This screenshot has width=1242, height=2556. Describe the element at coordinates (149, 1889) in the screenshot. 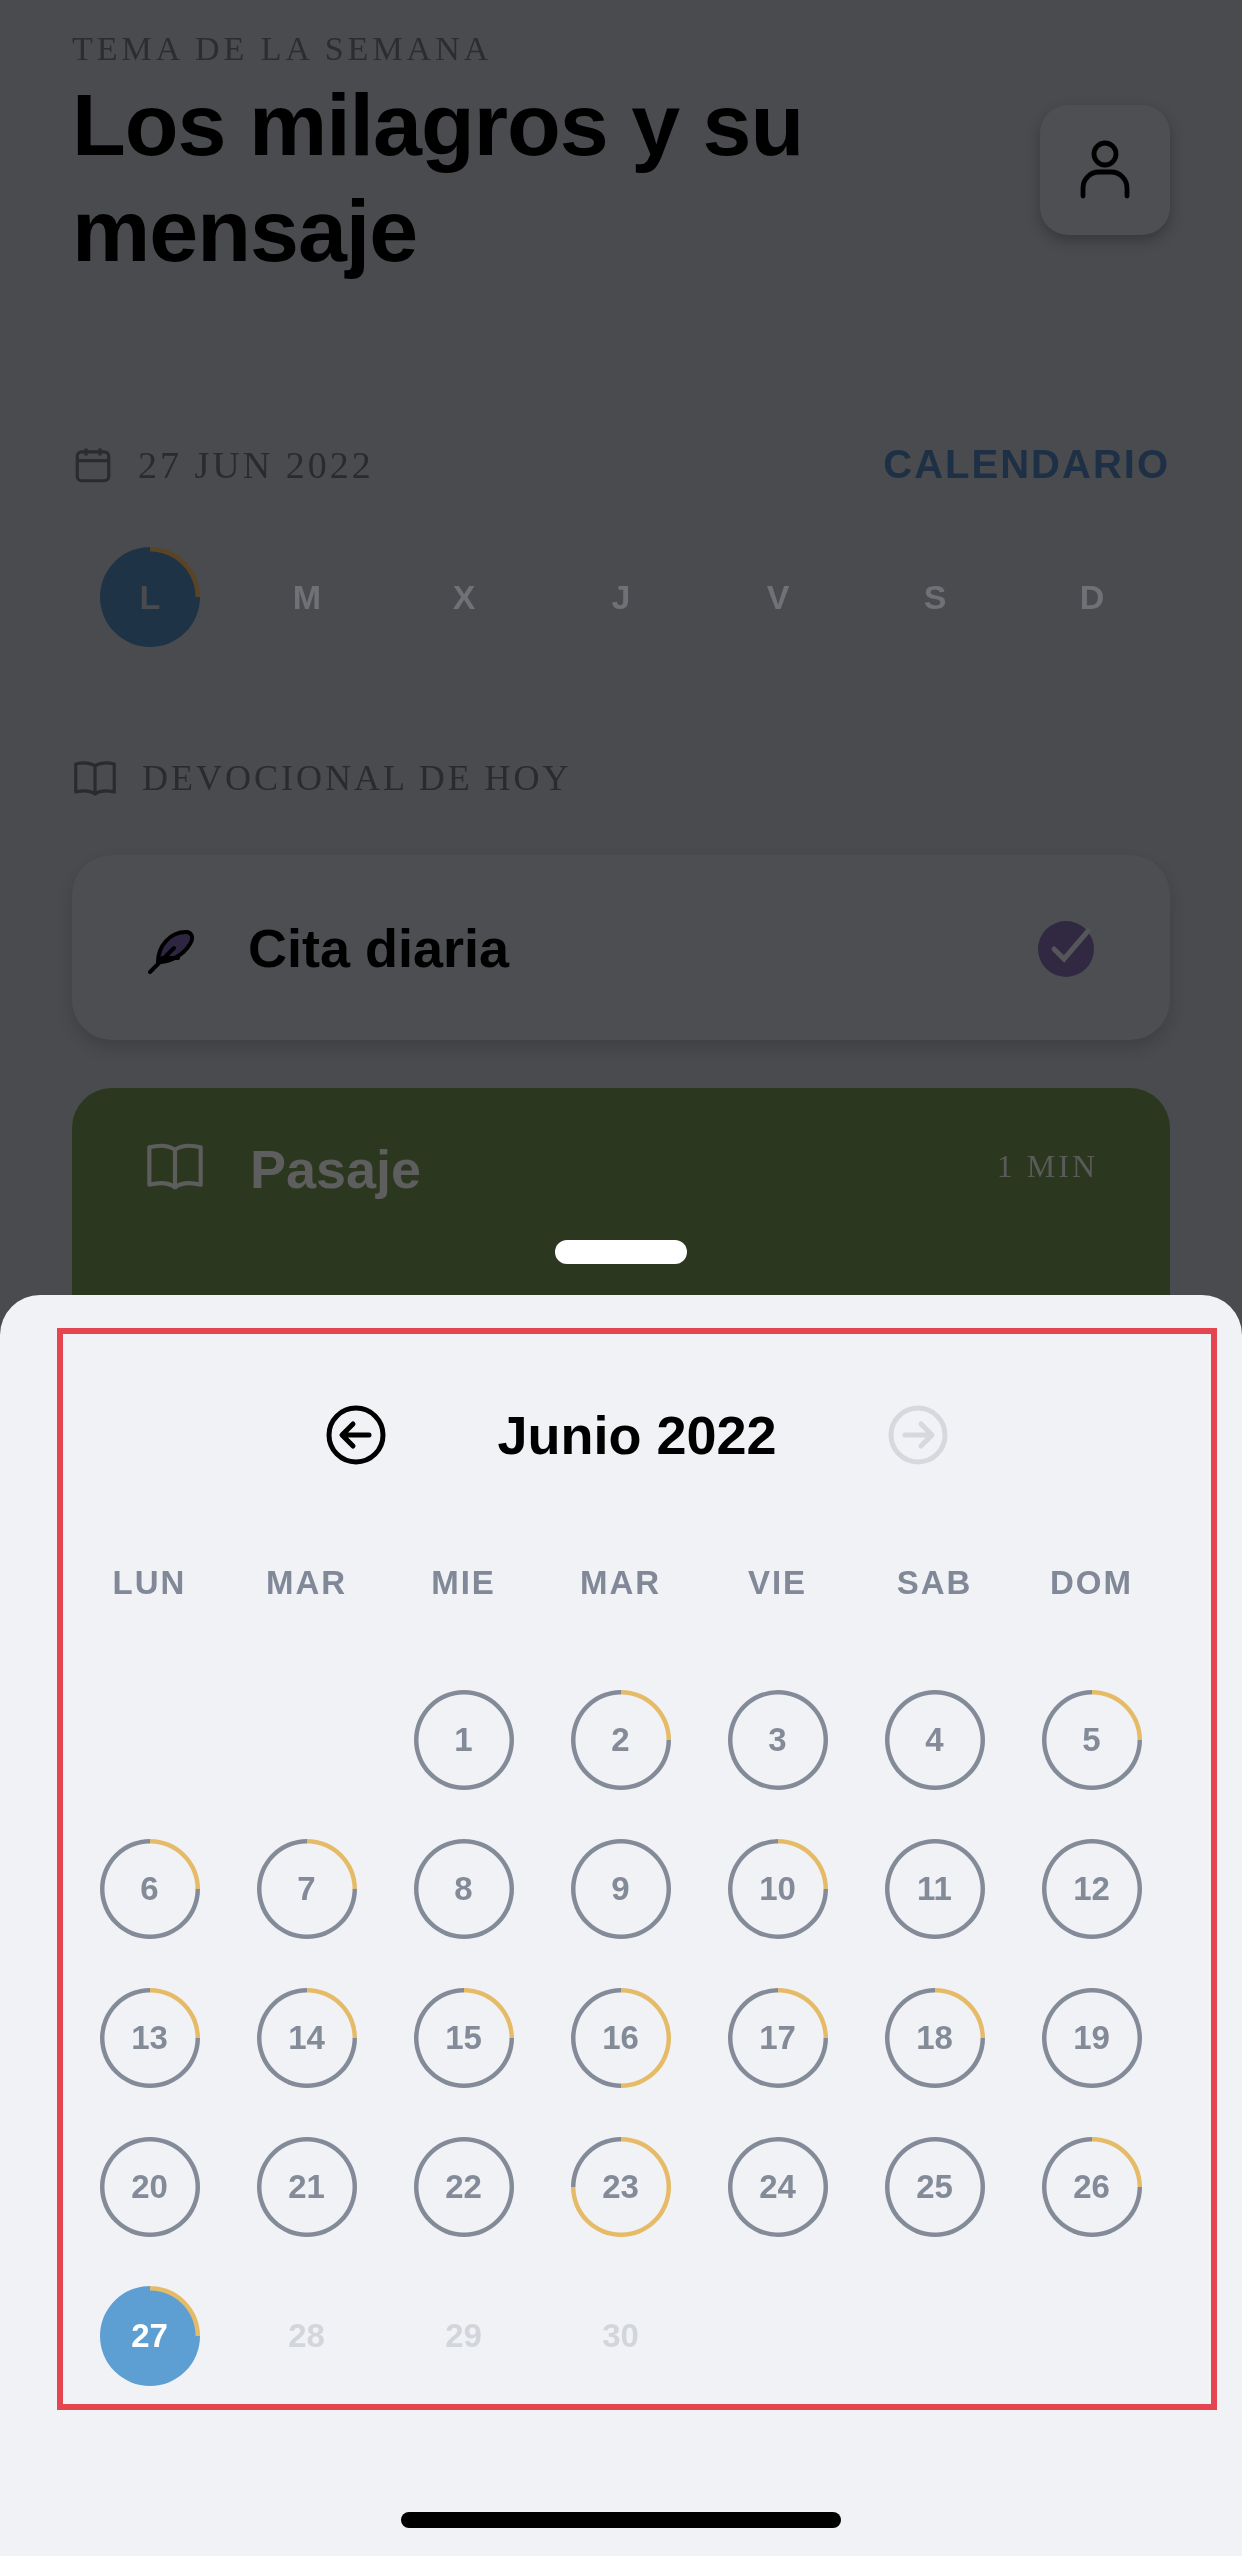

I see `day-button: 6` at that location.